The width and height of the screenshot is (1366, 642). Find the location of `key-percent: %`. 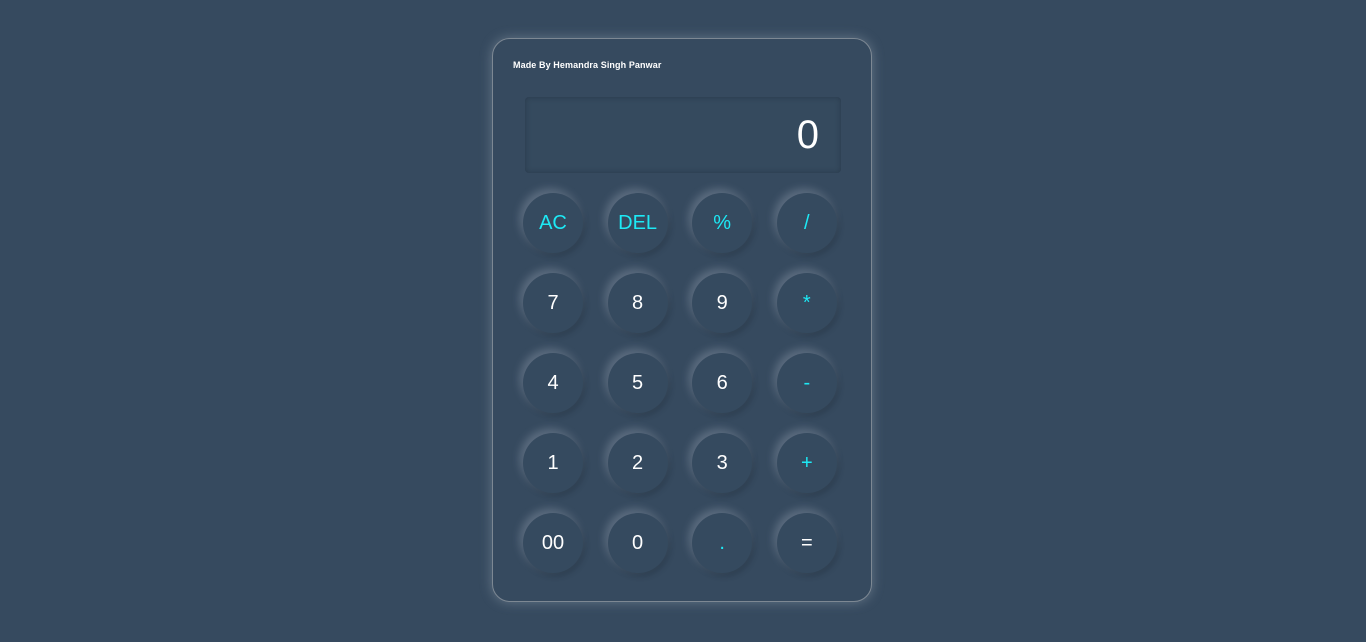

key-percent: % is located at coordinates (722, 223).